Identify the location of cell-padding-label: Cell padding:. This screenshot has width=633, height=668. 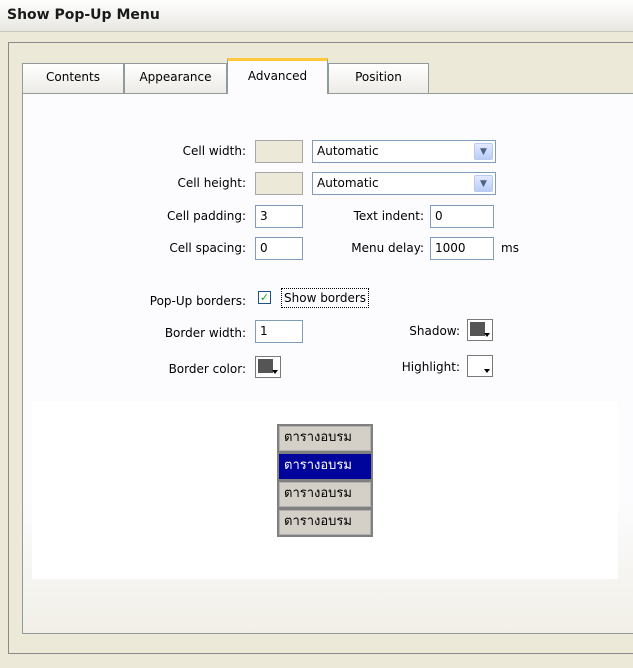
(206, 216).